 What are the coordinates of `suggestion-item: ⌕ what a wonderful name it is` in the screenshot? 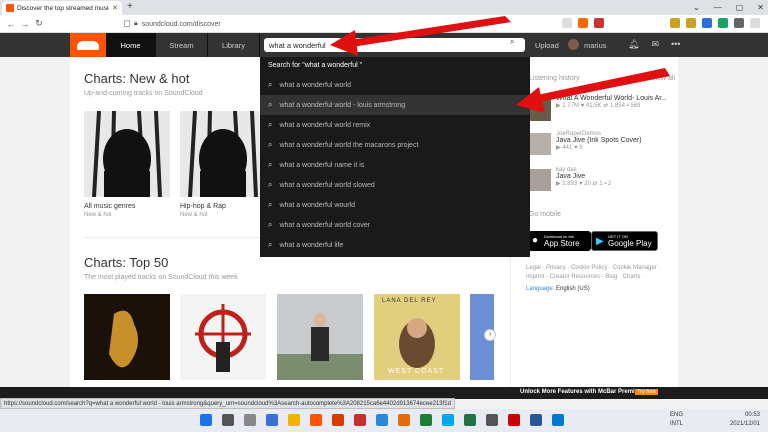 It's located at (395, 165).